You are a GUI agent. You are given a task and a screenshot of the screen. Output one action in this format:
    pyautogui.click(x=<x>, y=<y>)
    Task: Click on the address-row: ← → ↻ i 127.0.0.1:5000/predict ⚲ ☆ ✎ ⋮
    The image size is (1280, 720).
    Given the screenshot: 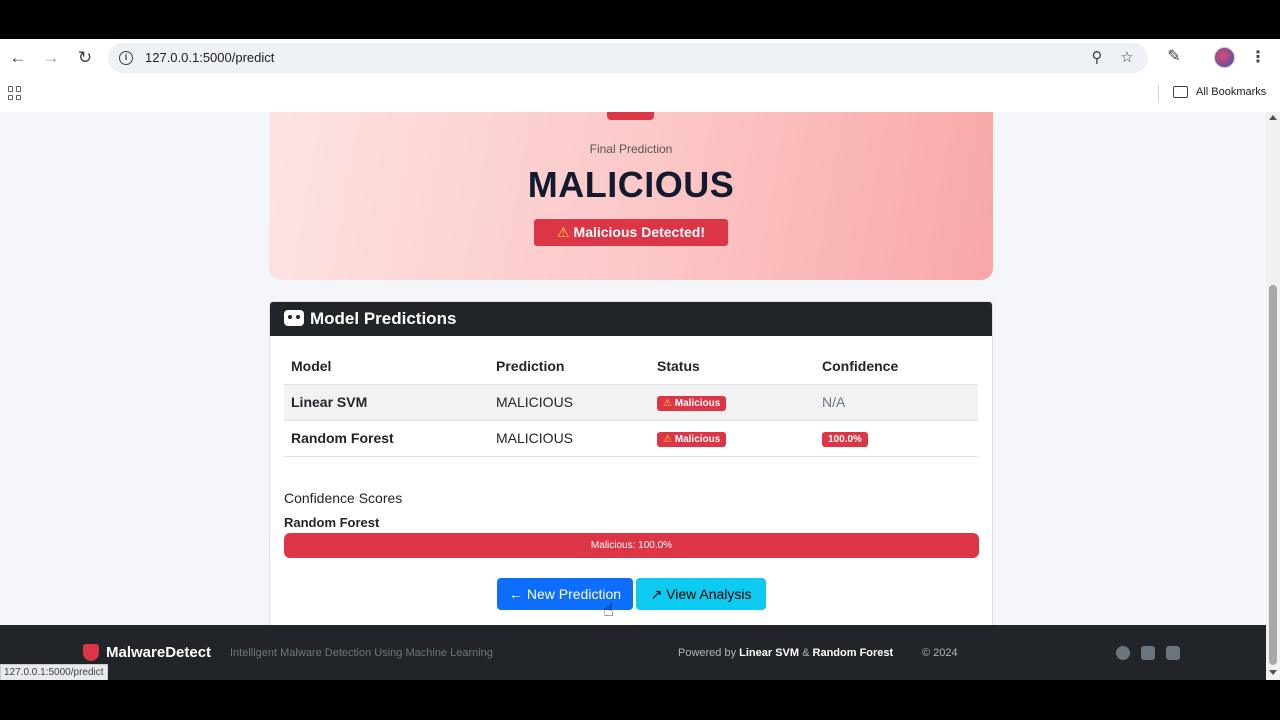 What is the action you would take?
    pyautogui.click(x=640, y=58)
    